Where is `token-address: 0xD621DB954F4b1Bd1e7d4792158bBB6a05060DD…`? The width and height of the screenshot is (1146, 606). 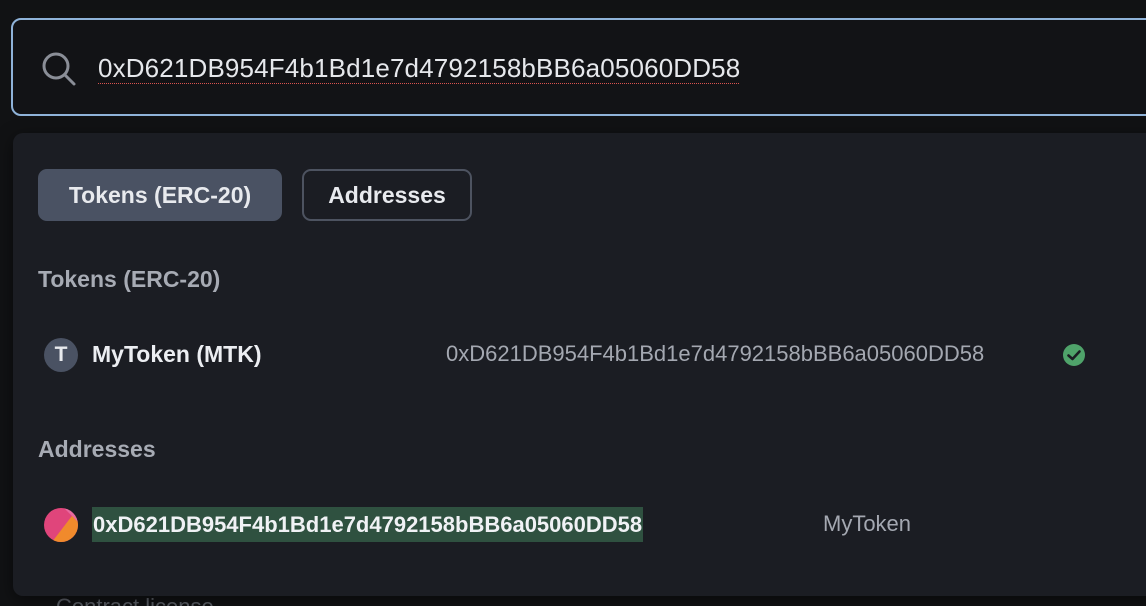 token-address: 0xD621DB954F4b1Bd1e7d4792158bBB6a05060DD… is located at coordinates (715, 353).